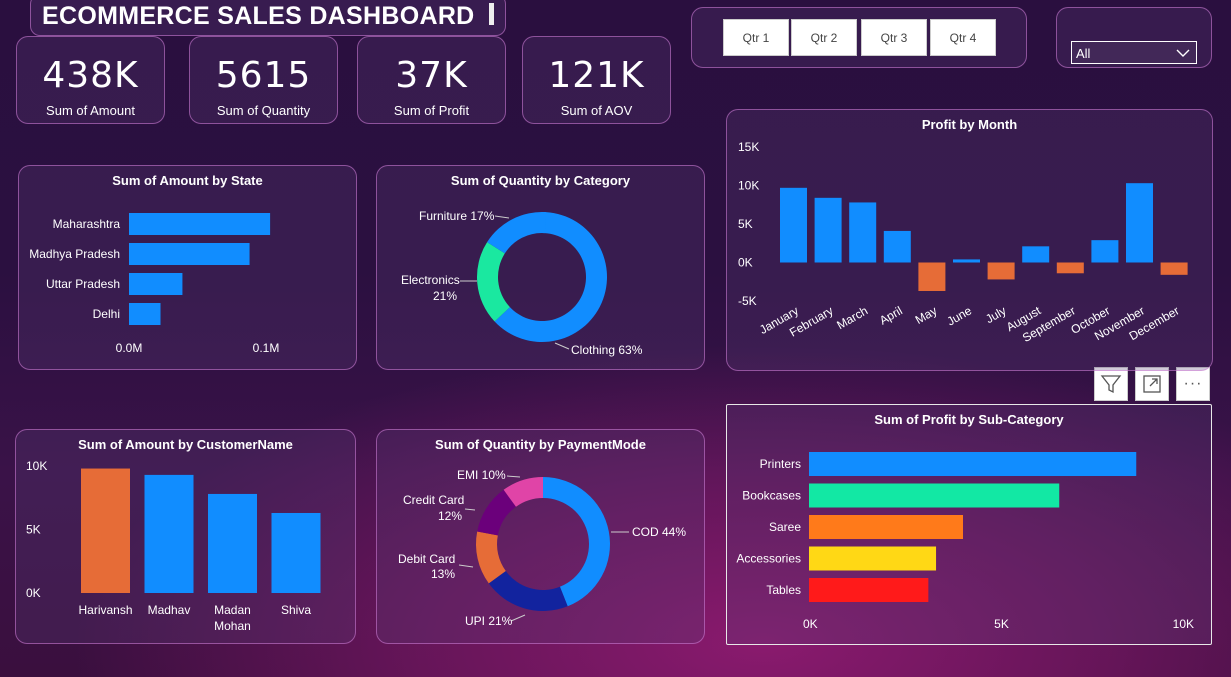  What do you see at coordinates (959, 315) in the screenshot?
I see `x-tick-label: June` at bounding box center [959, 315].